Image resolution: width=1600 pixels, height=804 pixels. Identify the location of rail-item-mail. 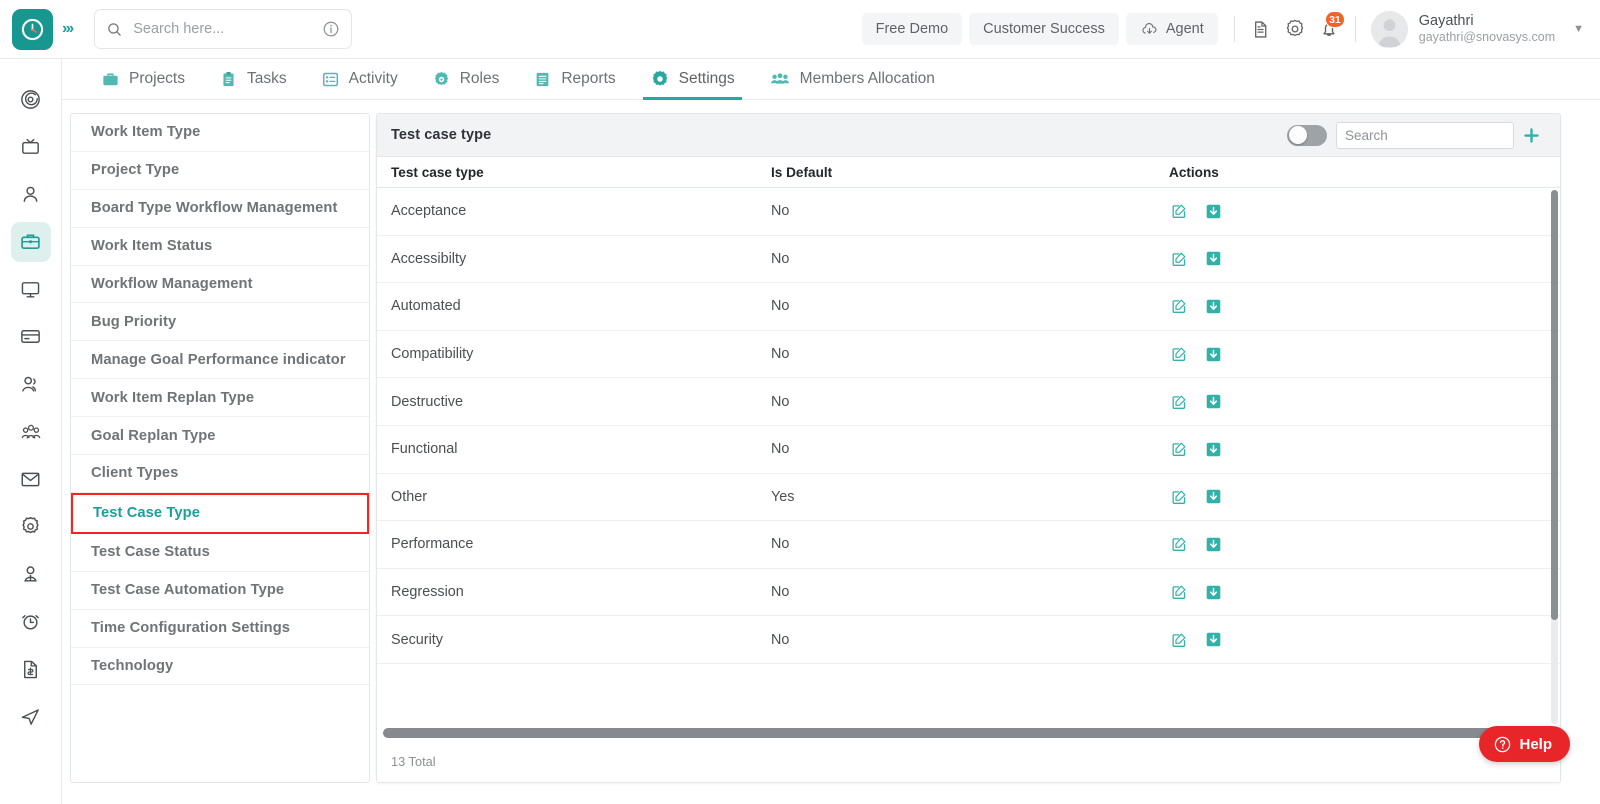
(31, 479).